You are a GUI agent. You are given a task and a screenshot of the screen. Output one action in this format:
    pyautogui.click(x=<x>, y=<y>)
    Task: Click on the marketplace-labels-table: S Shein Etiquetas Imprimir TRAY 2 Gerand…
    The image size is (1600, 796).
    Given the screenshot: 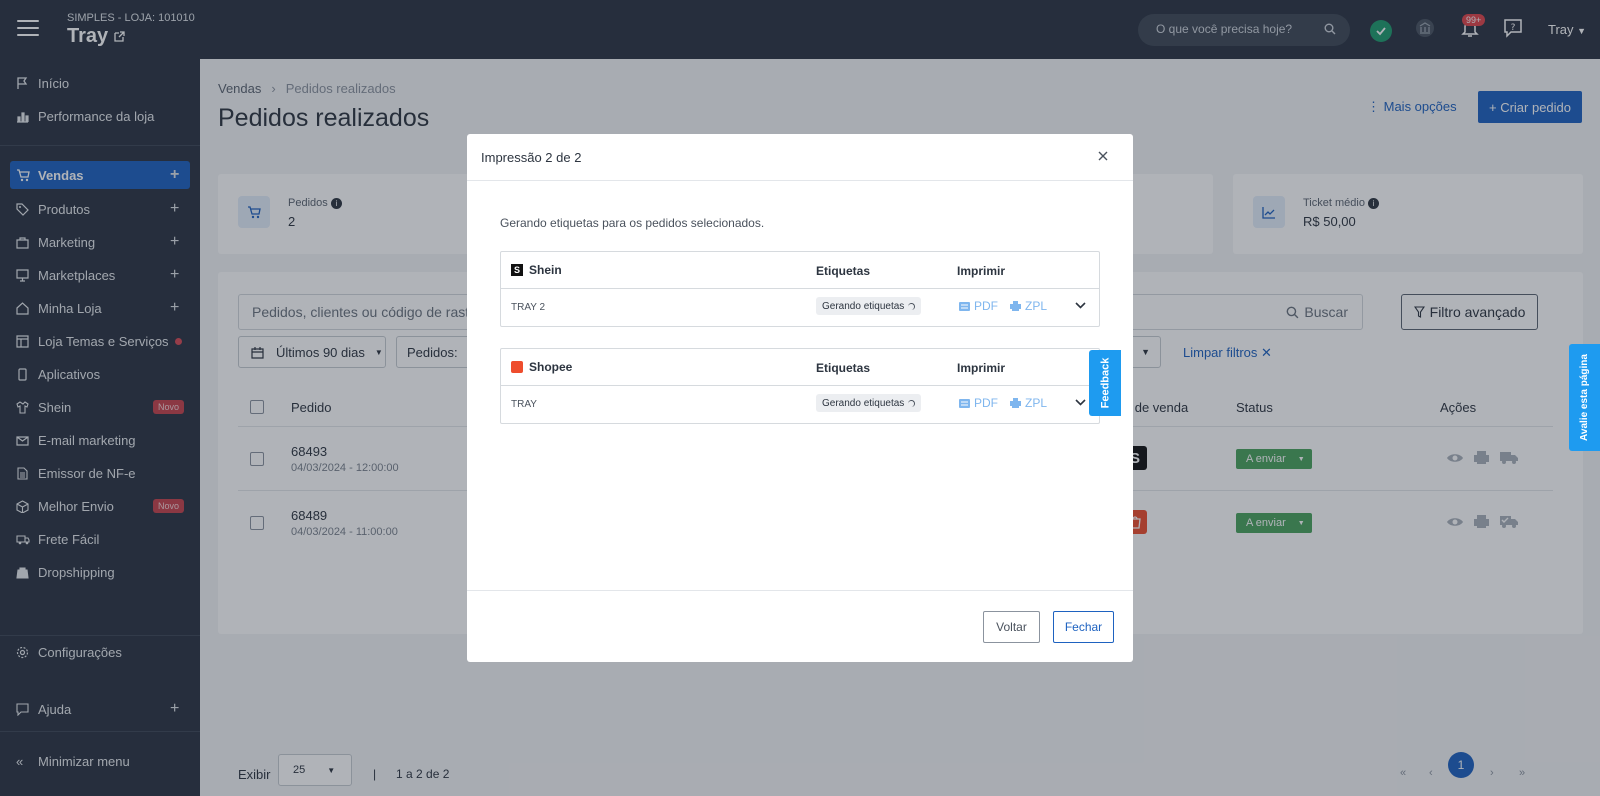 What is the action you would take?
    pyautogui.click(x=800, y=289)
    